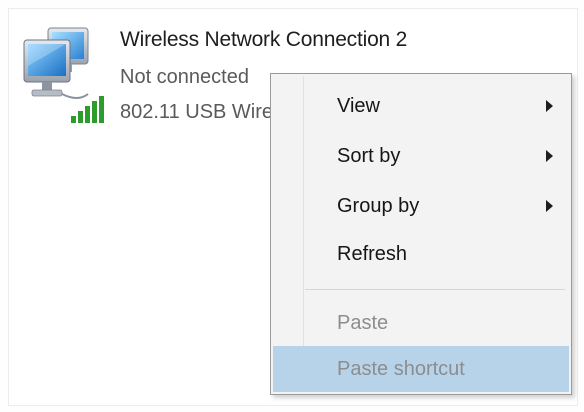 The height and width of the screenshot is (412, 584). What do you see at coordinates (378, 206) in the screenshot?
I see `menu-item-label: Group by` at bounding box center [378, 206].